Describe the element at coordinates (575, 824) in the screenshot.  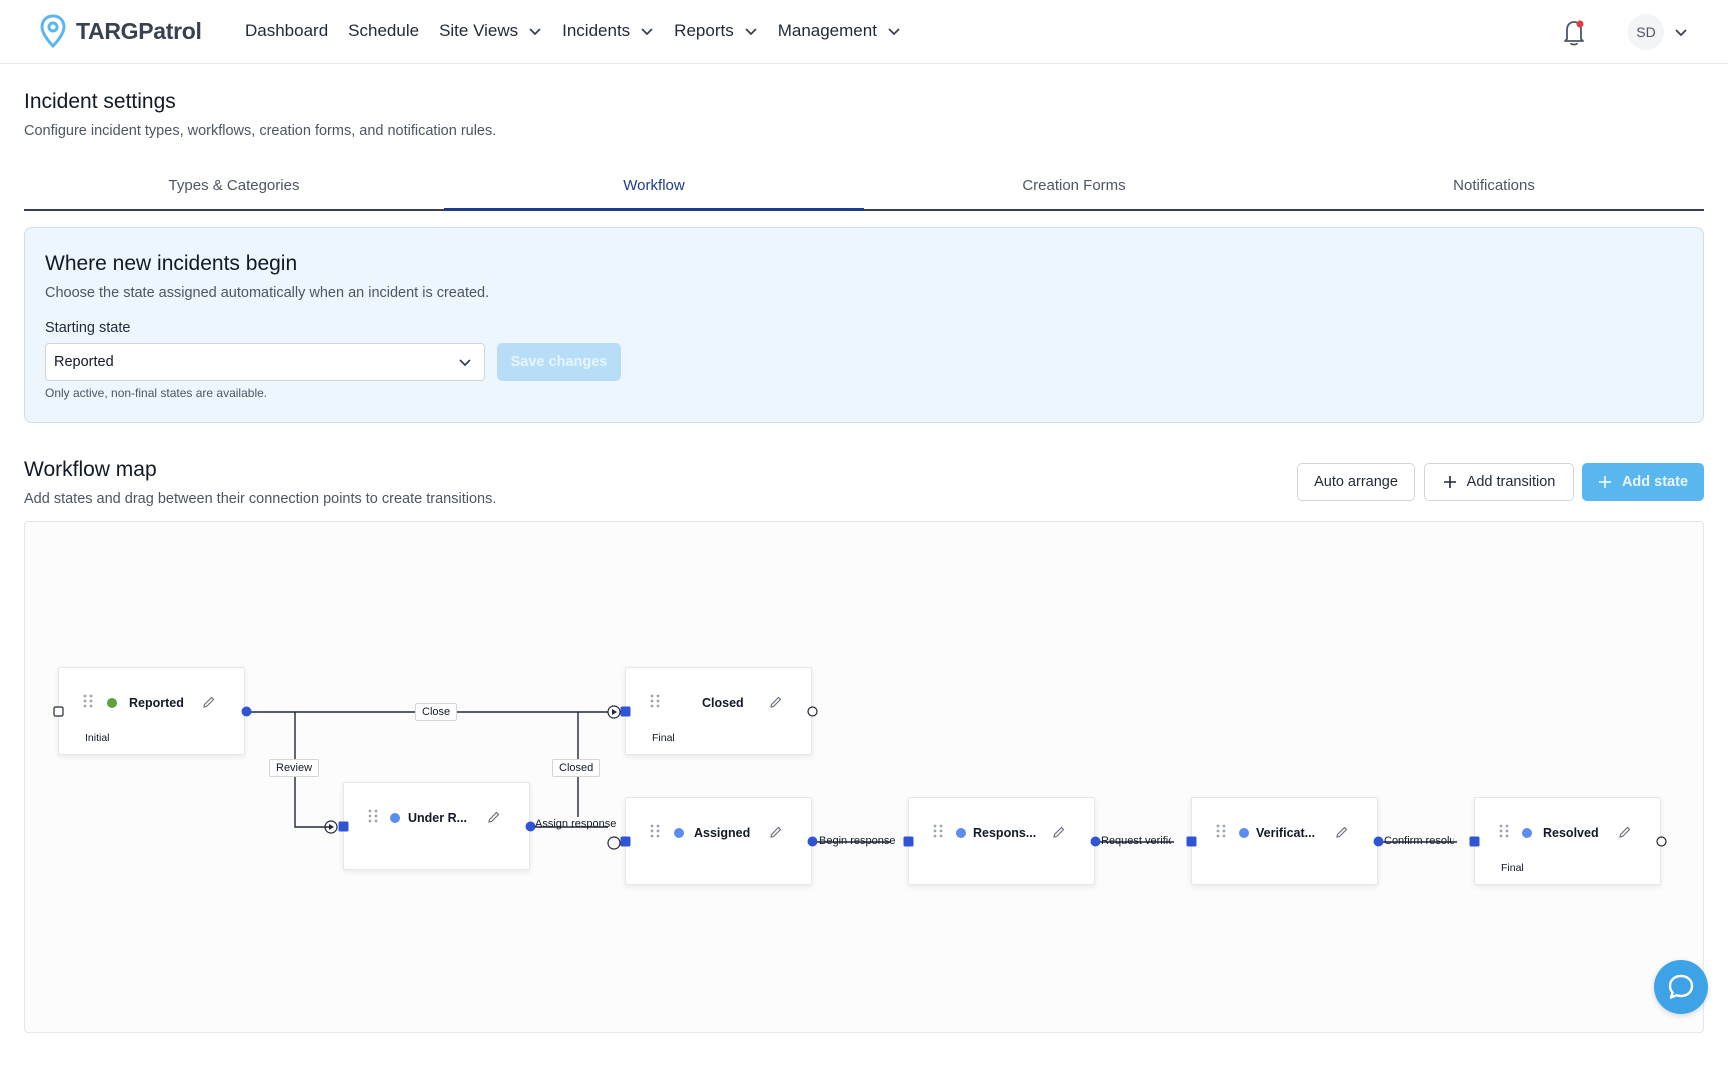
I see `transition-label: Assign response` at that location.